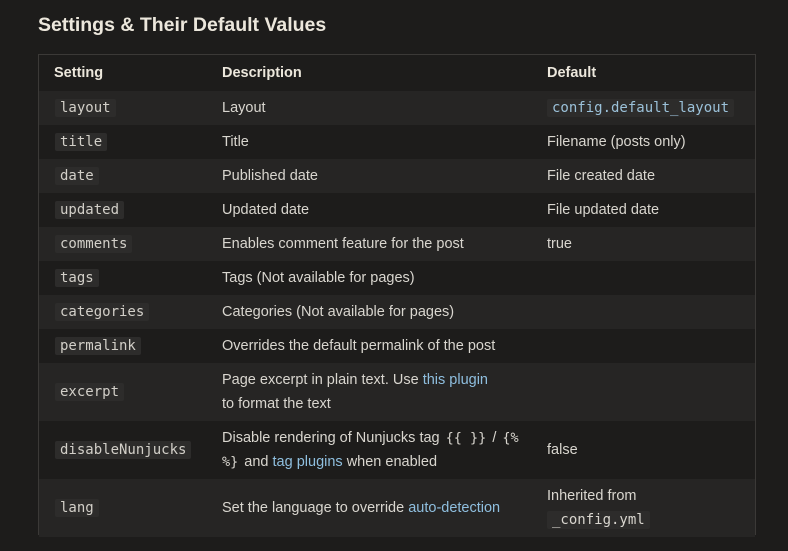  I want to click on setting-key: date, so click(77, 176).